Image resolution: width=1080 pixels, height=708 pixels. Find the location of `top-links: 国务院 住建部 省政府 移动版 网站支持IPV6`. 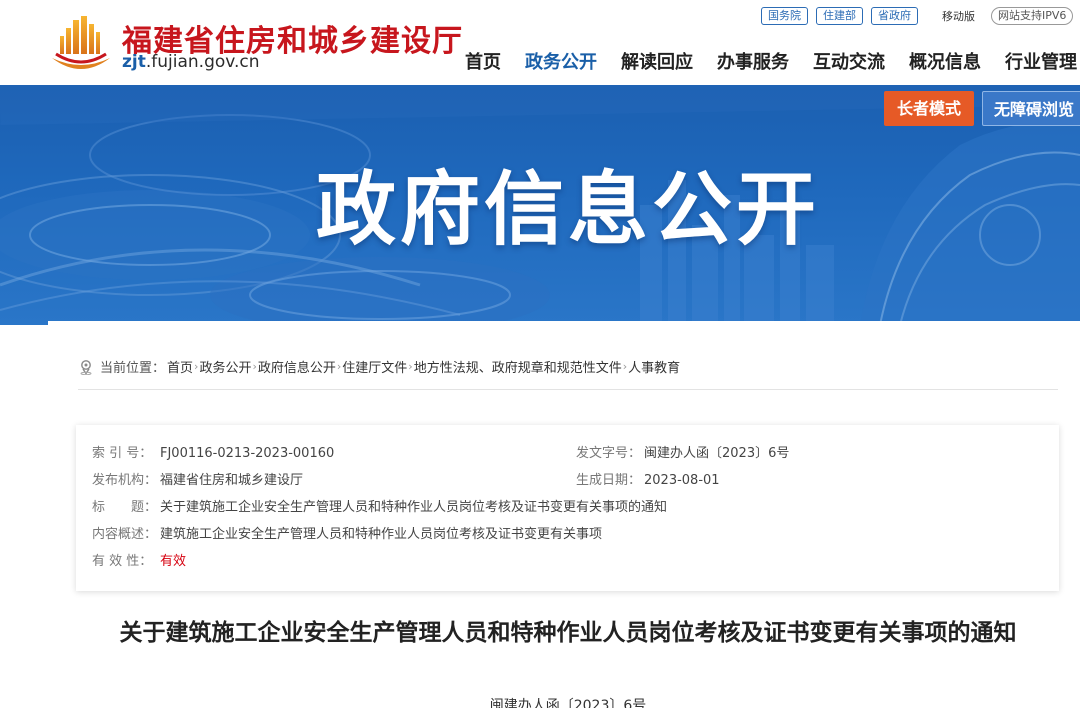

top-links: 国务院 住建部 省政府 移动版 网站支持IPV6 is located at coordinates (917, 16).